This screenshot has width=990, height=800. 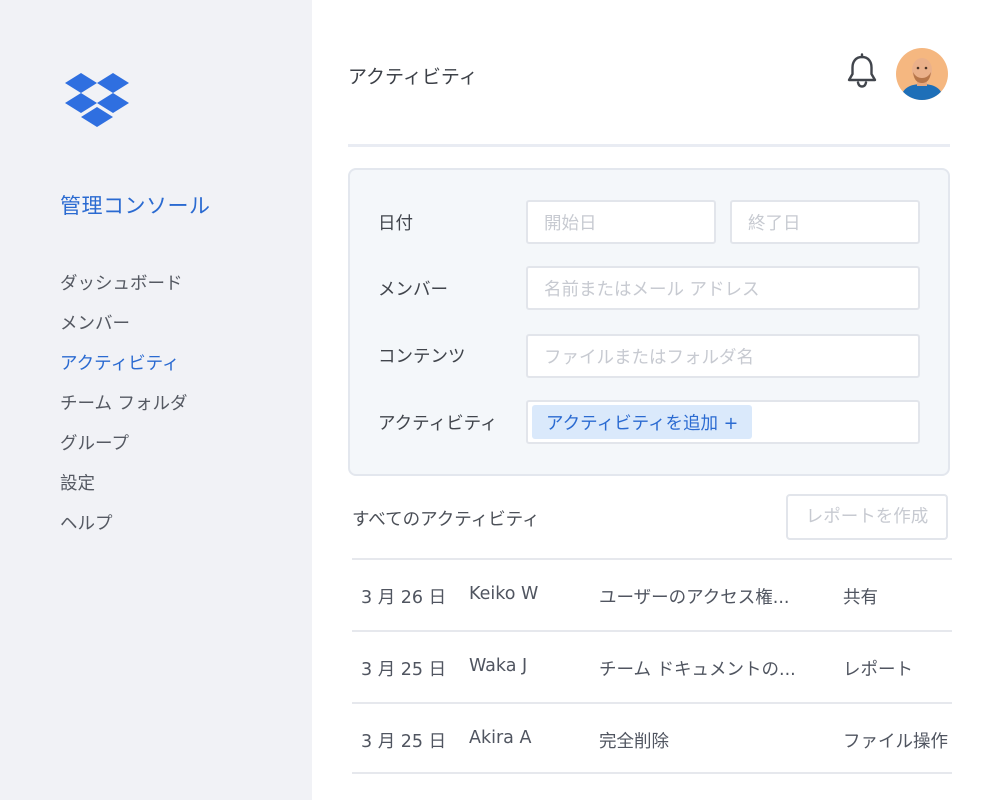 I want to click on start-date-input: 開始日, so click(x=621, y=222).